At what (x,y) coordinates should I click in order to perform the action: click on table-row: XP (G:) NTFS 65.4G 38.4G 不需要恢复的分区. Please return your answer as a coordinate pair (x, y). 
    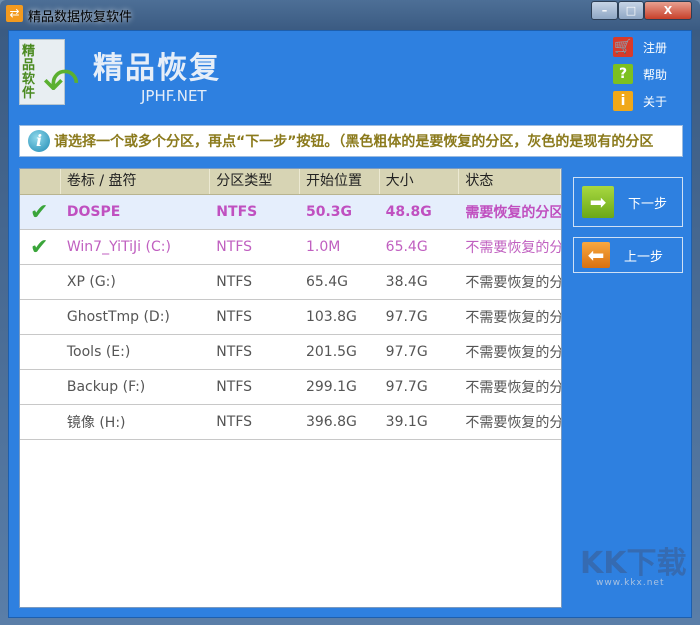
    Looking at the image, I should click on (290, 282).